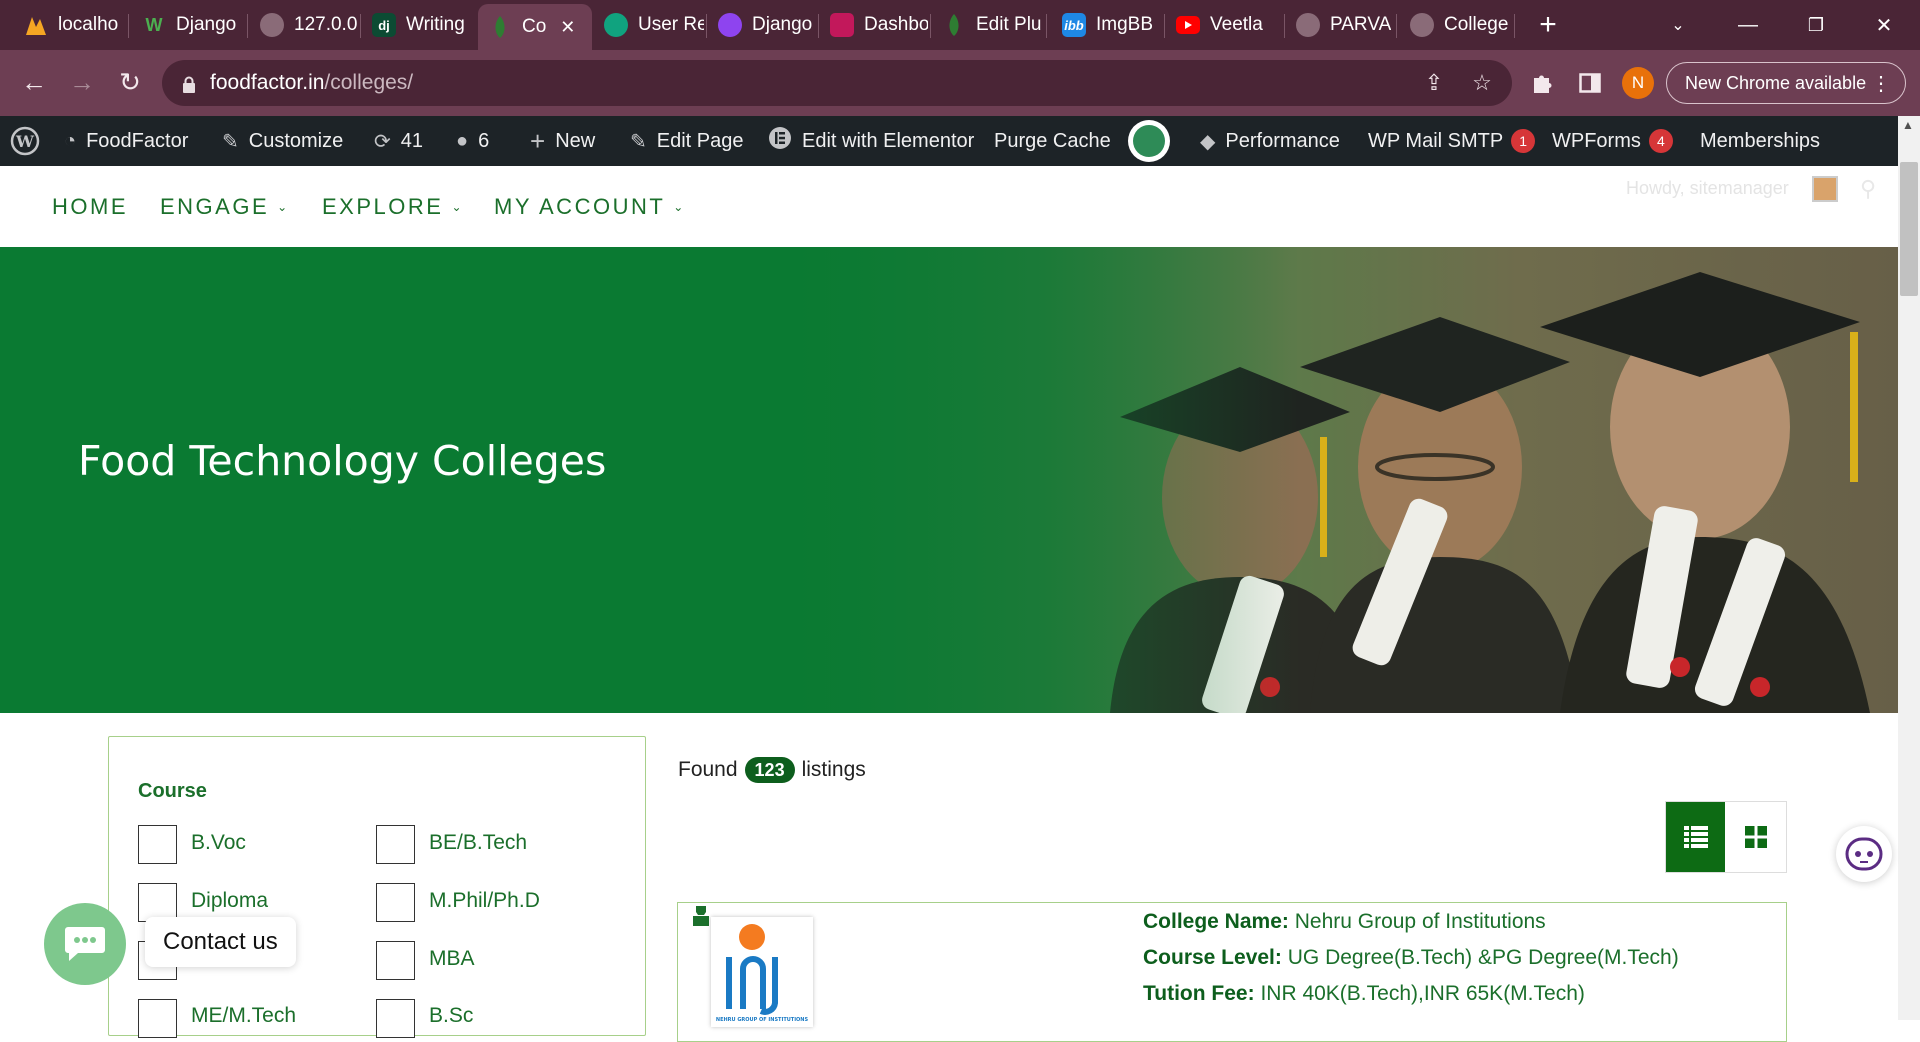 Image resolution: width=1920 pixels, height=1042 pixels. Describe the element at coordinates (452, 958) in the screenshot. I see `filter-option-label: MBA` at that location.